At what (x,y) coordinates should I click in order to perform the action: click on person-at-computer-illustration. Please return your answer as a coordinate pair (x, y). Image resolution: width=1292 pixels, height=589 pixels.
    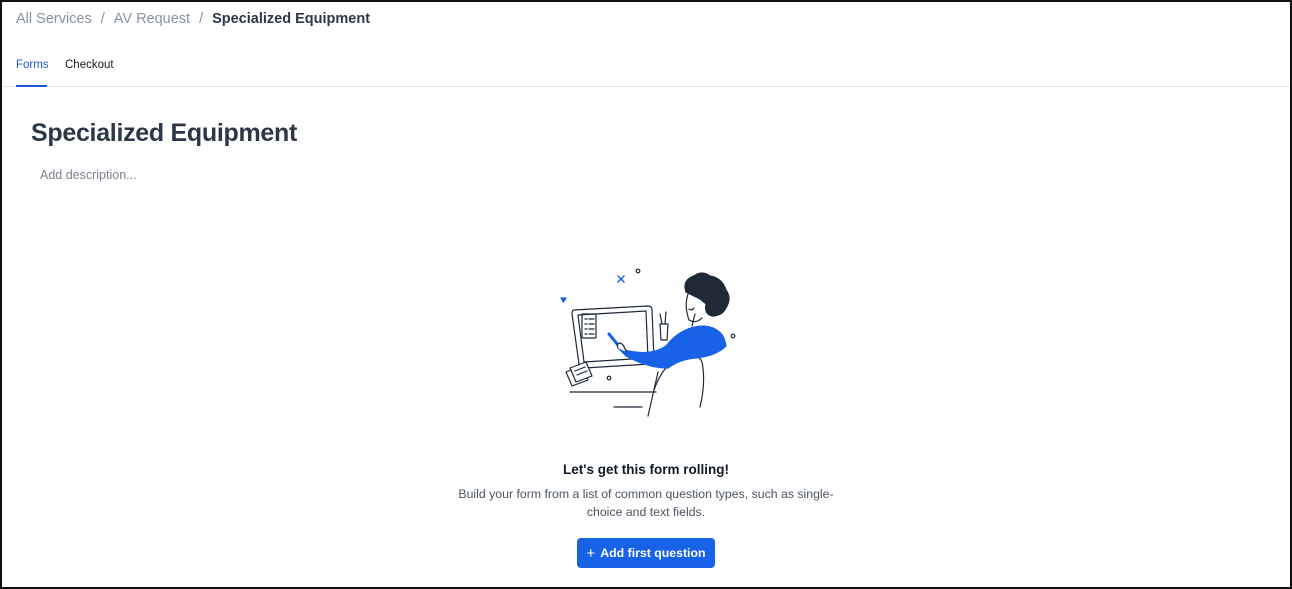
    Looking at the image, I should click on (648, 342).